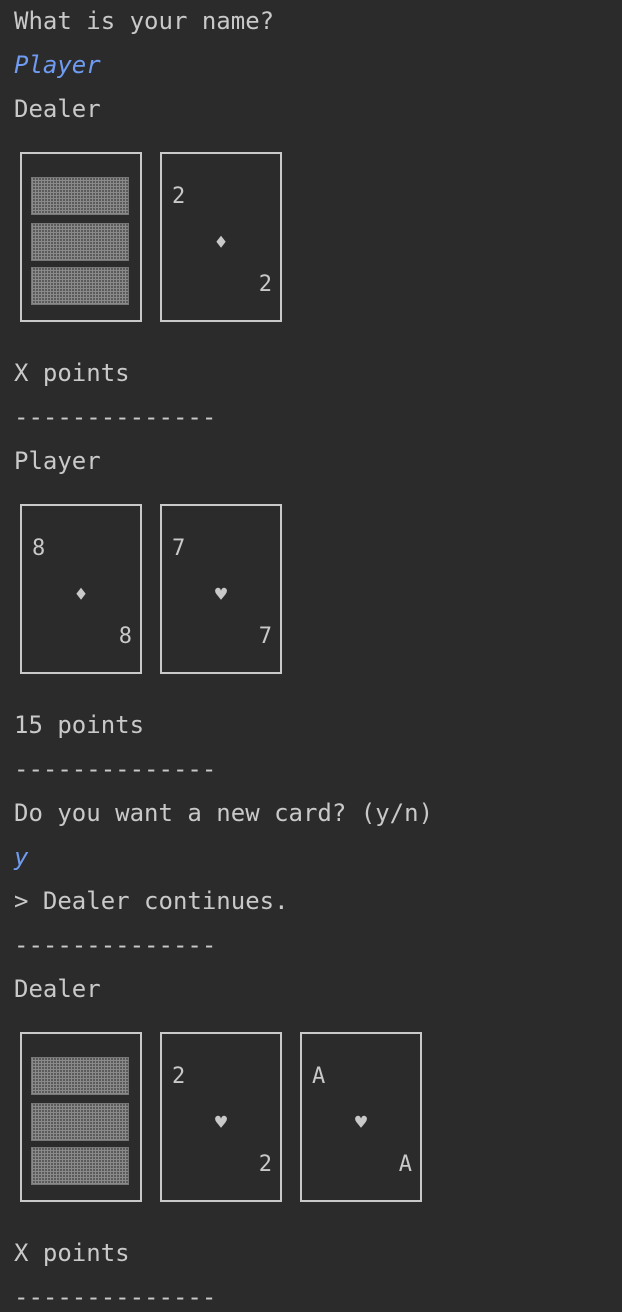  I want to click on prompt-new-card: Do you want a new card? (y/n), so click(224, 813).